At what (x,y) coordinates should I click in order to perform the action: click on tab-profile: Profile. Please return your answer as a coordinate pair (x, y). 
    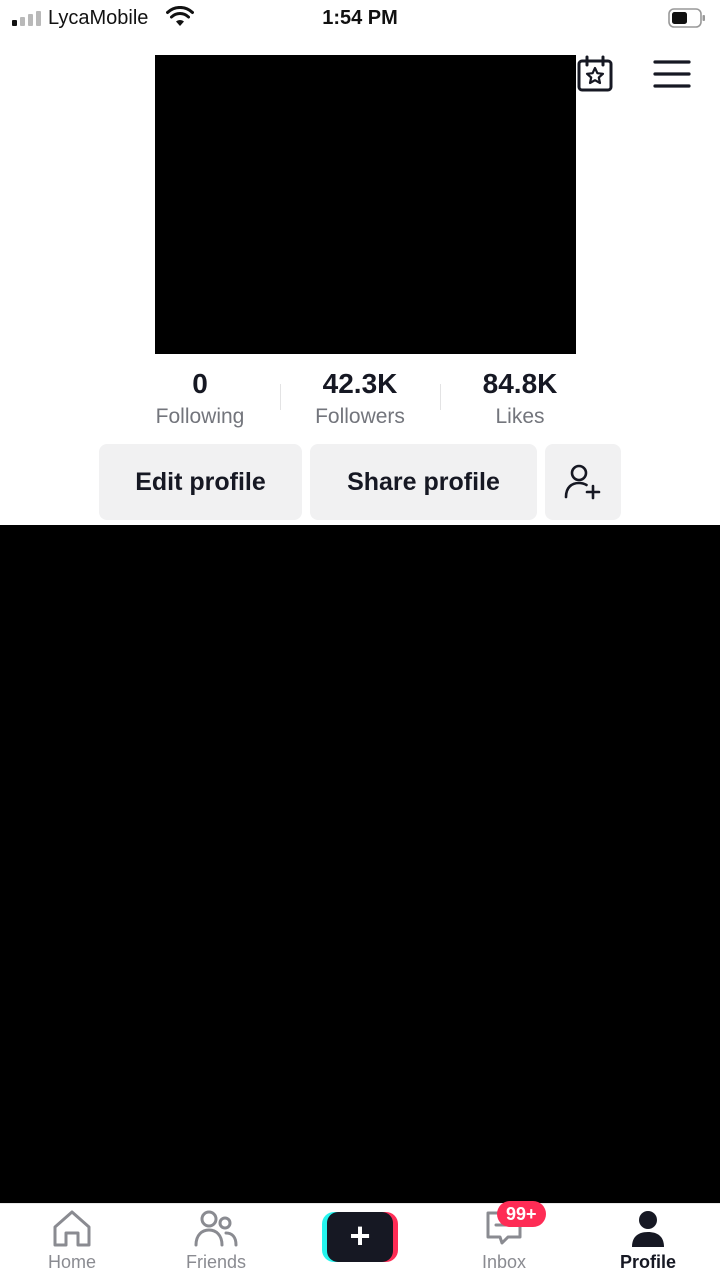
    Looking at the image, I should click on (648, 1242).